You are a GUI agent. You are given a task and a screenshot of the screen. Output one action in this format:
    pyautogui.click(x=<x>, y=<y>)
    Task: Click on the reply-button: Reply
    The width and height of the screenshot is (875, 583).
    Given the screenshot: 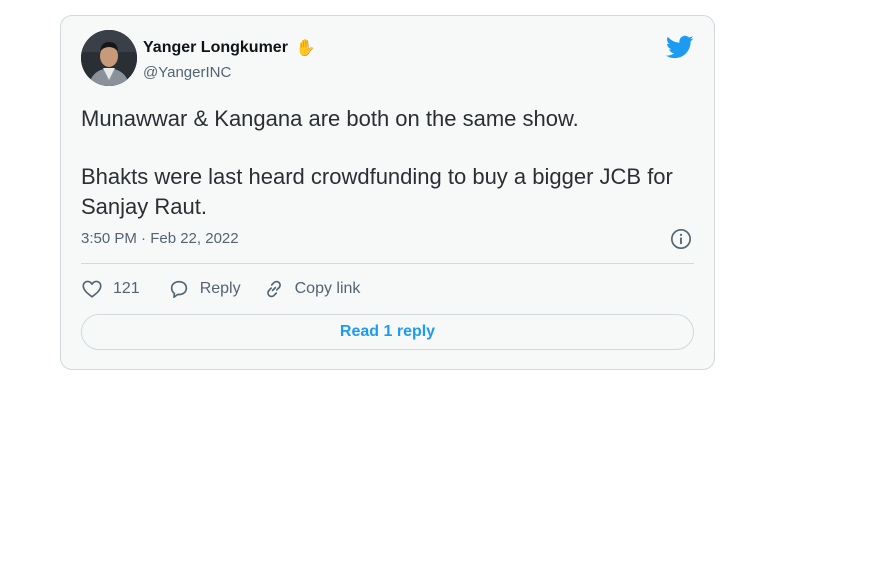 What is the action you would take?
    pyautogui.click(x=204, y=289)
    